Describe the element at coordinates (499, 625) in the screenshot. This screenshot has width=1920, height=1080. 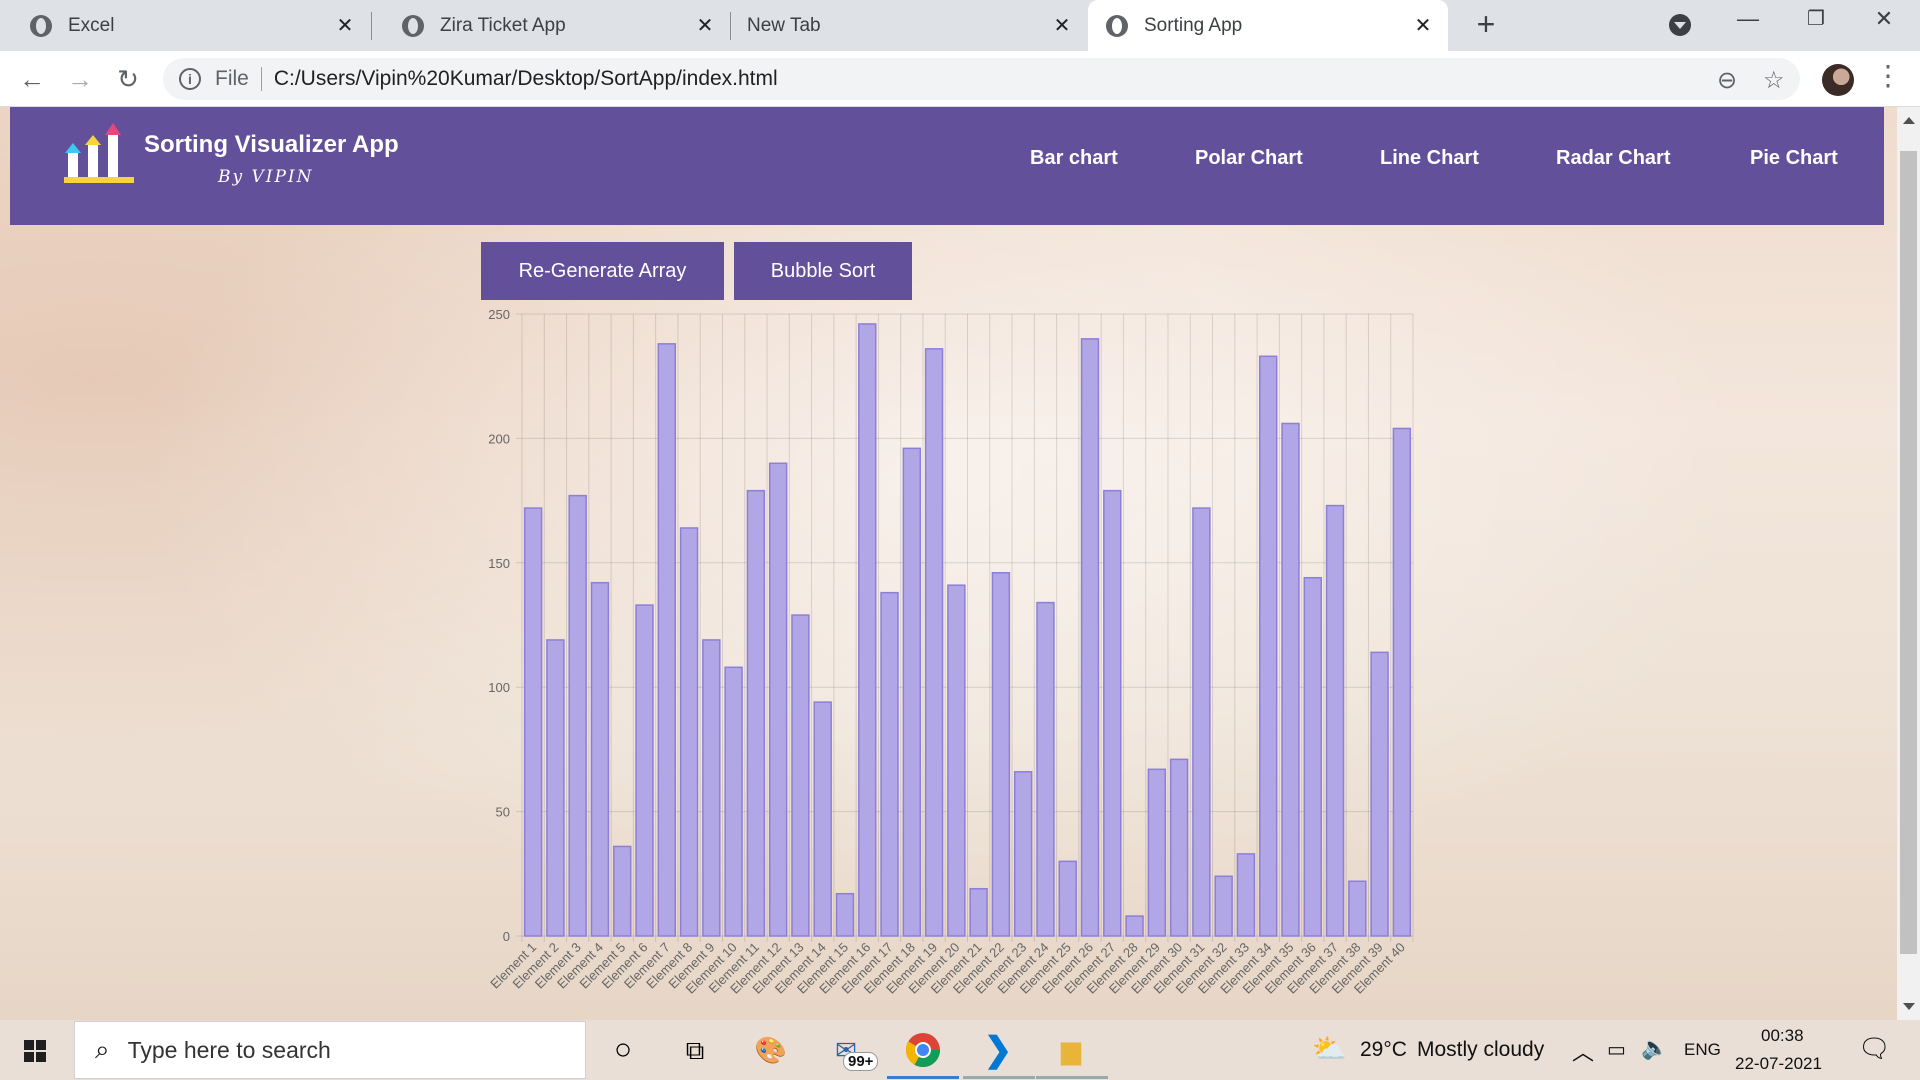
I see `y-axis-ticks: 0 50 100 150 200 250` at that location.